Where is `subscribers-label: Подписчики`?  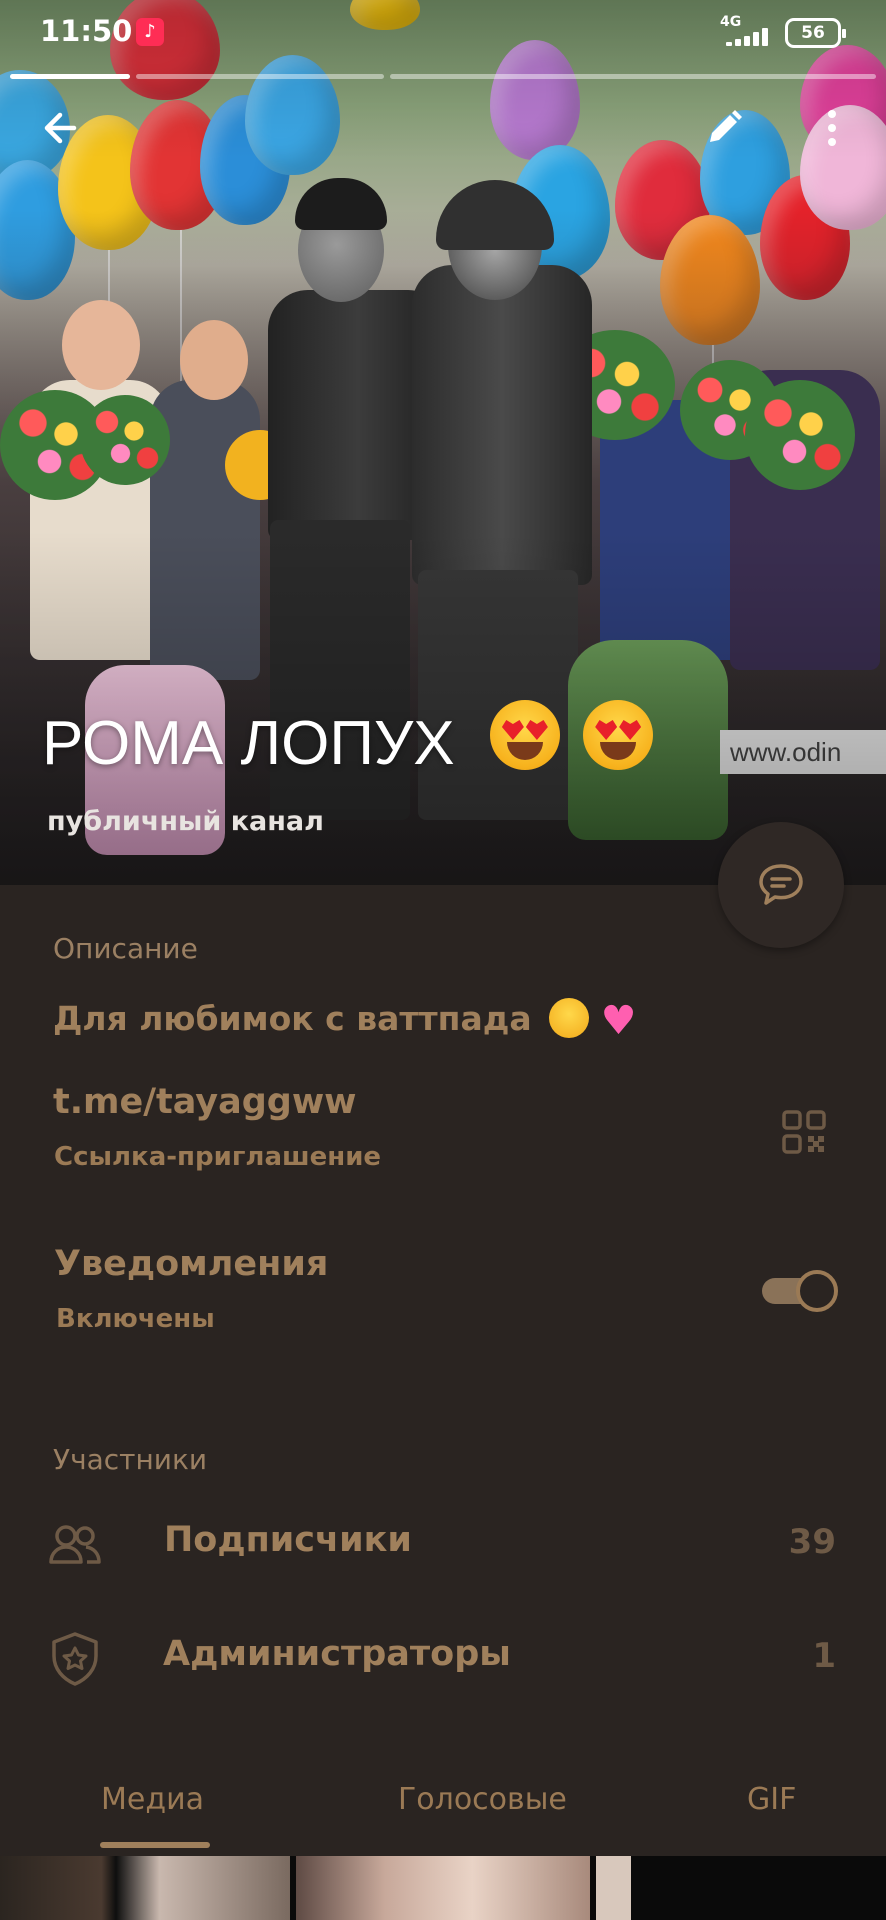 subscribers-label: Подписчики is located at coordinates (288, 1540).